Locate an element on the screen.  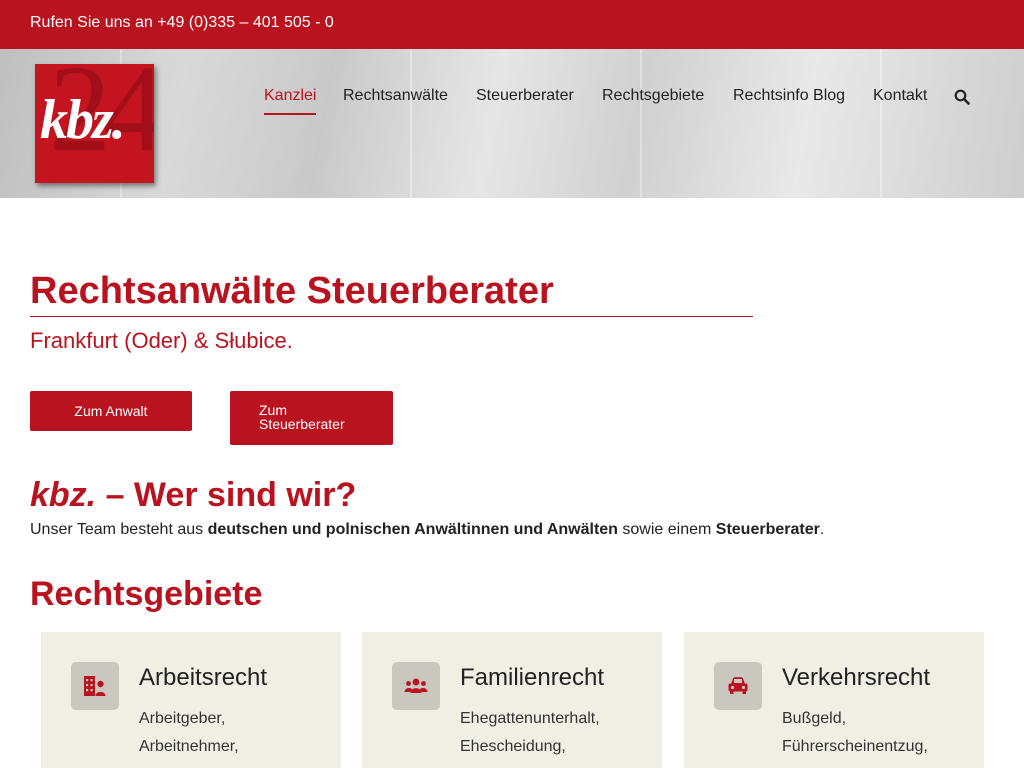
zum-steuerberater-button: Zum Steuerberater is located at coordinates (311, 418).